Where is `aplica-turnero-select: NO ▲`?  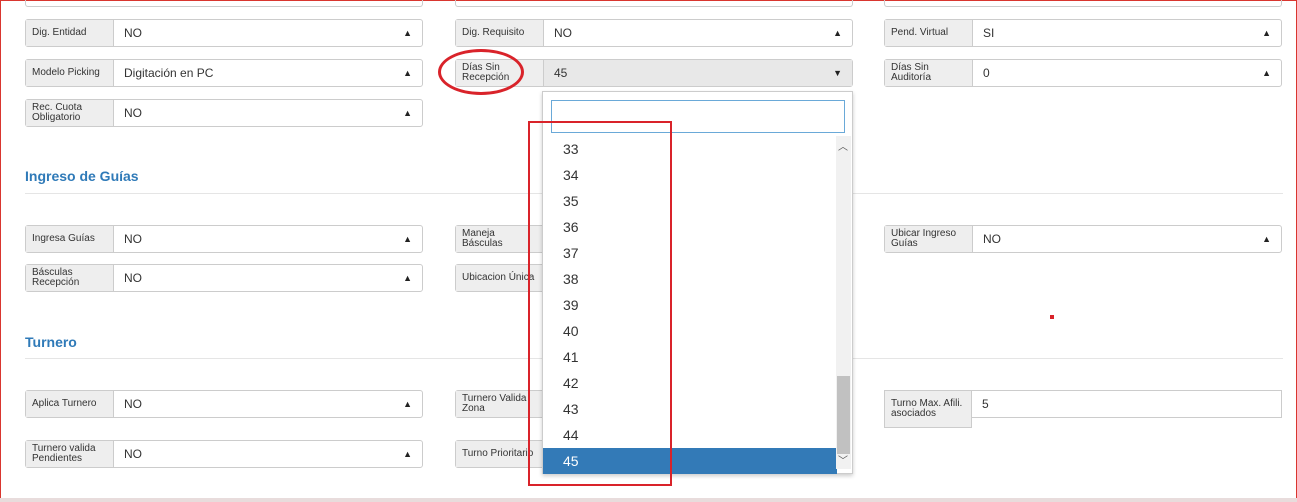 aplica-turnero-select: NO ▲ is located at coordinates (268, 404).